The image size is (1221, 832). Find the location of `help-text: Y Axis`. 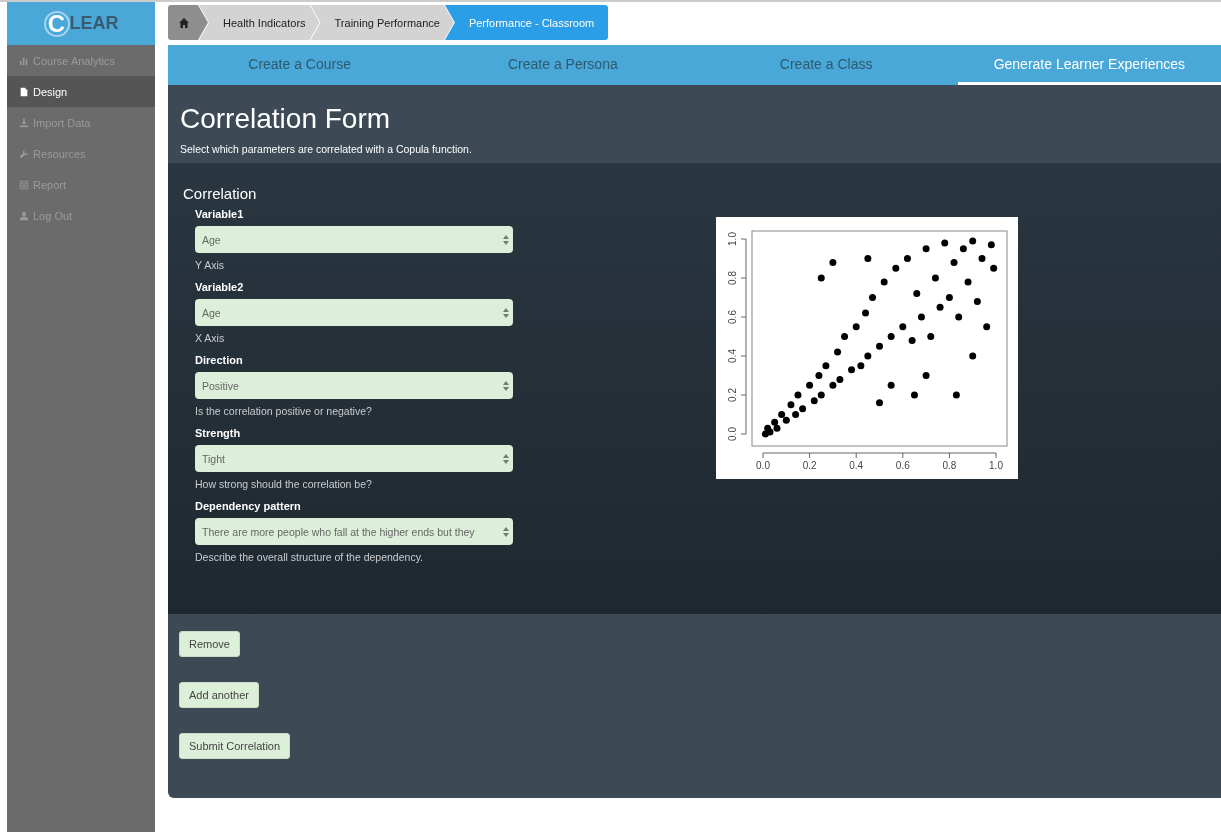

help-text: Y Axis is located at coordinates (210, 265).